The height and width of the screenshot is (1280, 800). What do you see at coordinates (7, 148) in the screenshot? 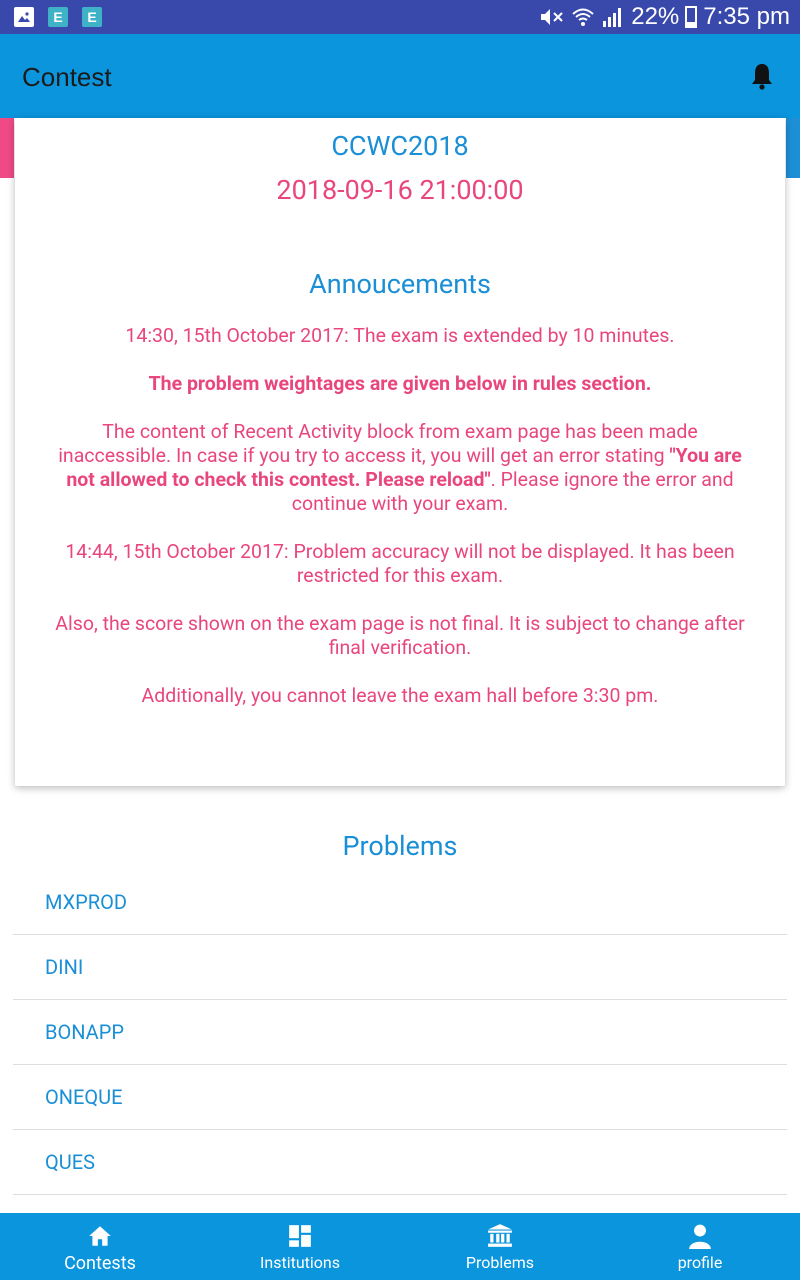
I see `accent-strip-left` at bounding box center [7, 148].